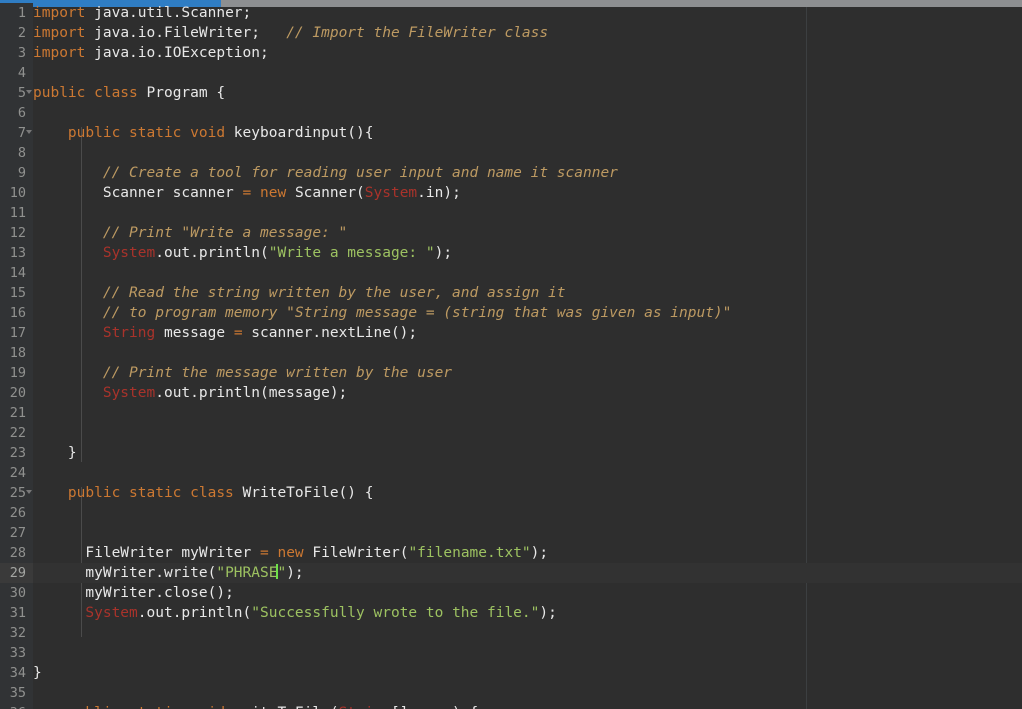  I want to click on line-number: 29, so click(16, 573).